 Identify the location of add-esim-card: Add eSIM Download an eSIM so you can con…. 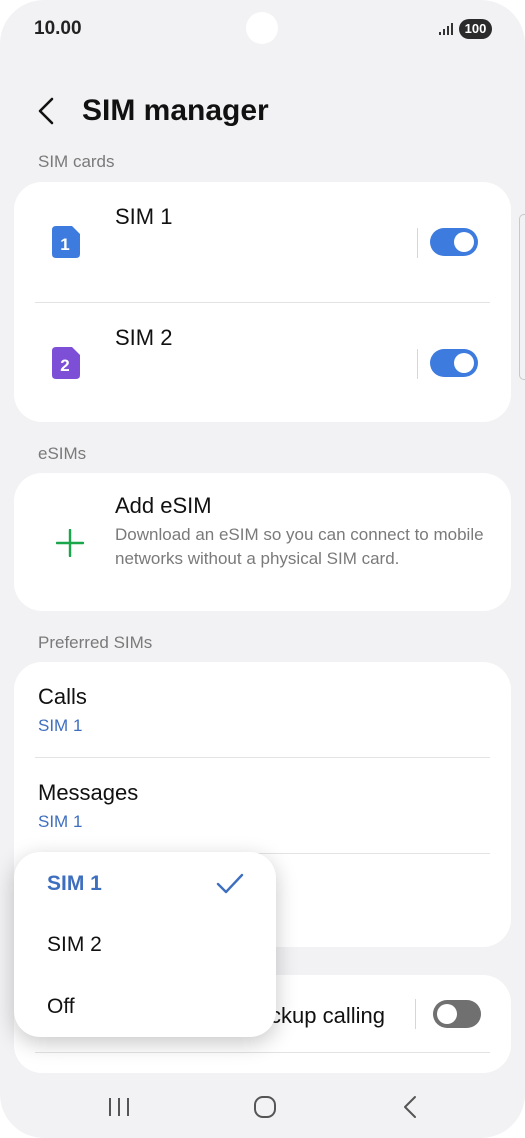
(262, 542).